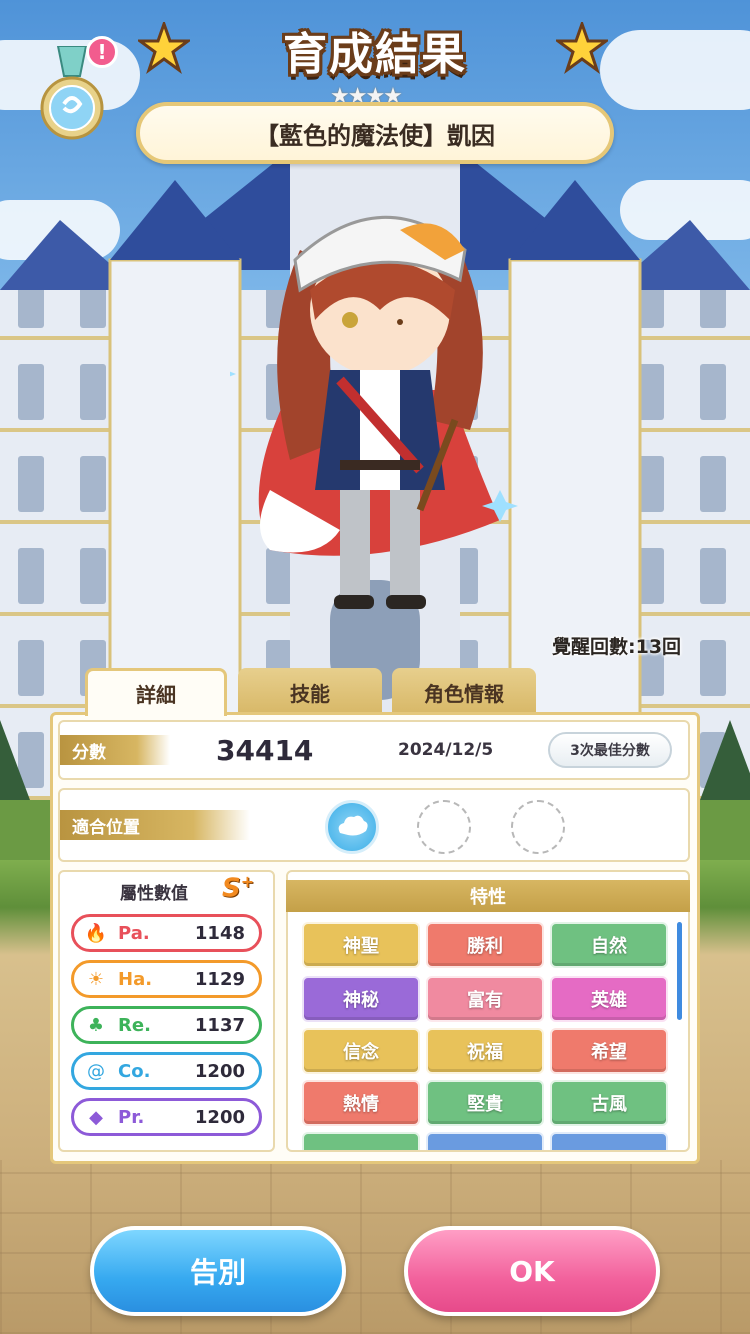  Describe the element at coordinates (609, 1051) in the screenshot. I see `trait-badge: 希望` at that location.